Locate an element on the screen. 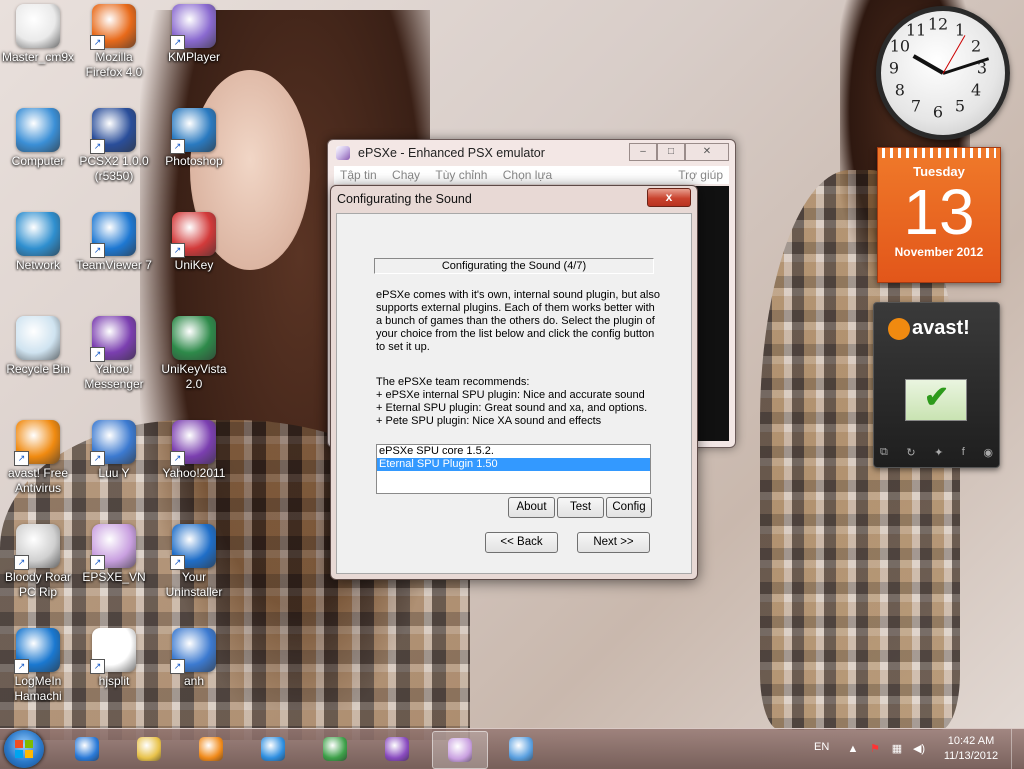 Image resolution: width=1024 pixels, height=769 pixels. main-window-title: ePSXe - Enhanced PSX emulator is located at coordinates (451, 153).